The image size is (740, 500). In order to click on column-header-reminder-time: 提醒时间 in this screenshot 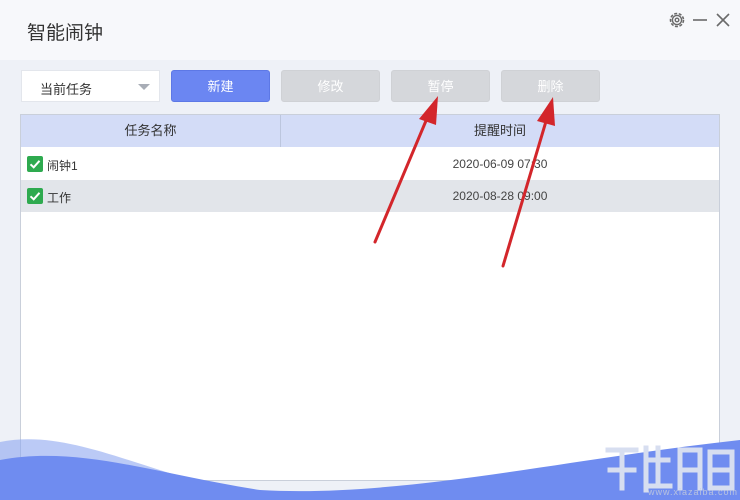, I will do `click(500, 131)`.